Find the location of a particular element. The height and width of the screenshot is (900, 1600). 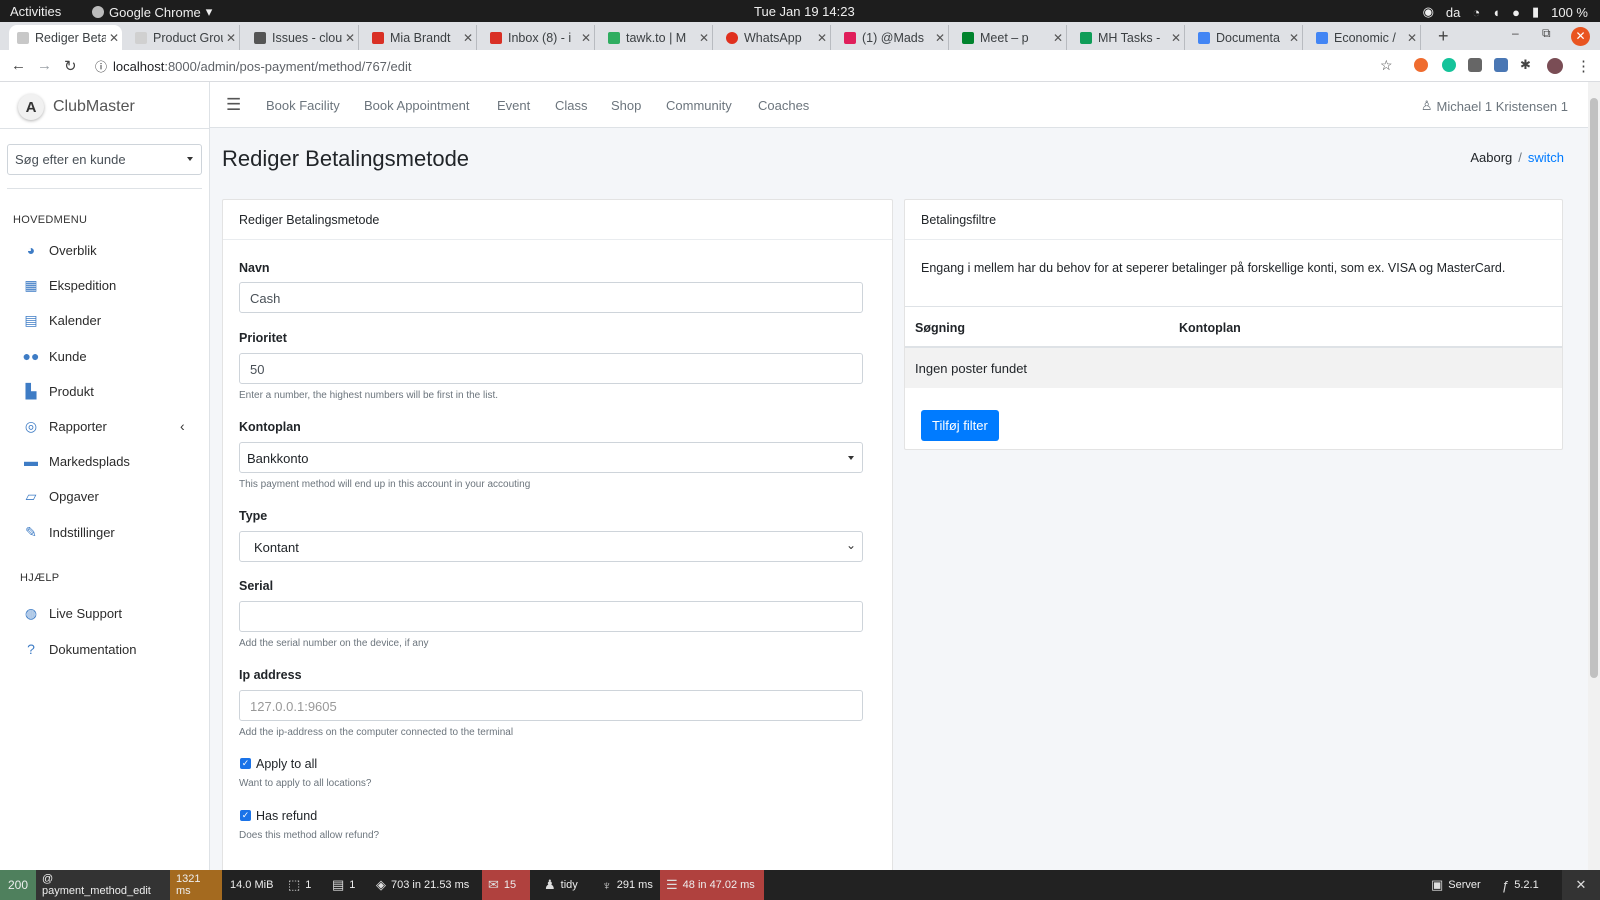

security-panel: ♟ tidy is located at coordinates (561, 885).